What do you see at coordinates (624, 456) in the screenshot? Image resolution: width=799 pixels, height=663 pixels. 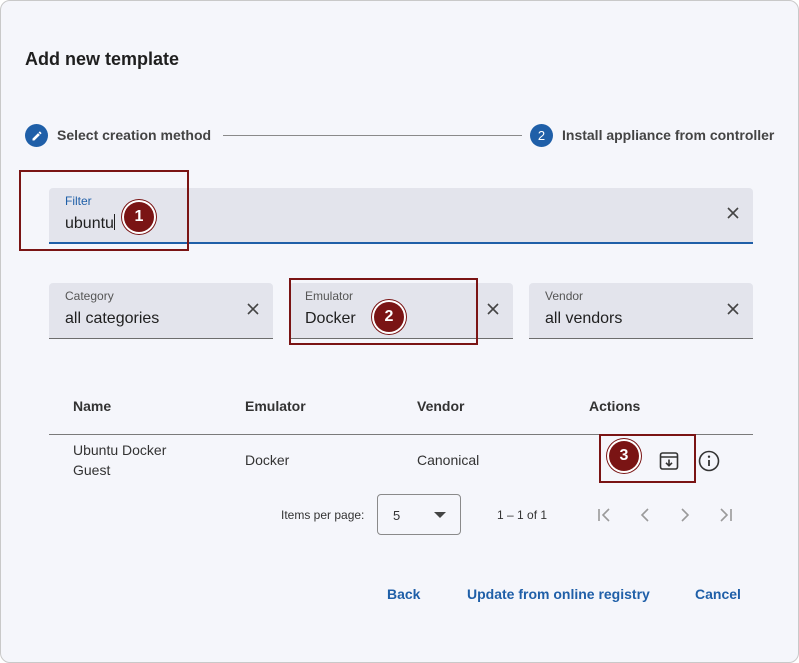 I see `annotation-badge-3: 3` at bounding box center [624, 456].